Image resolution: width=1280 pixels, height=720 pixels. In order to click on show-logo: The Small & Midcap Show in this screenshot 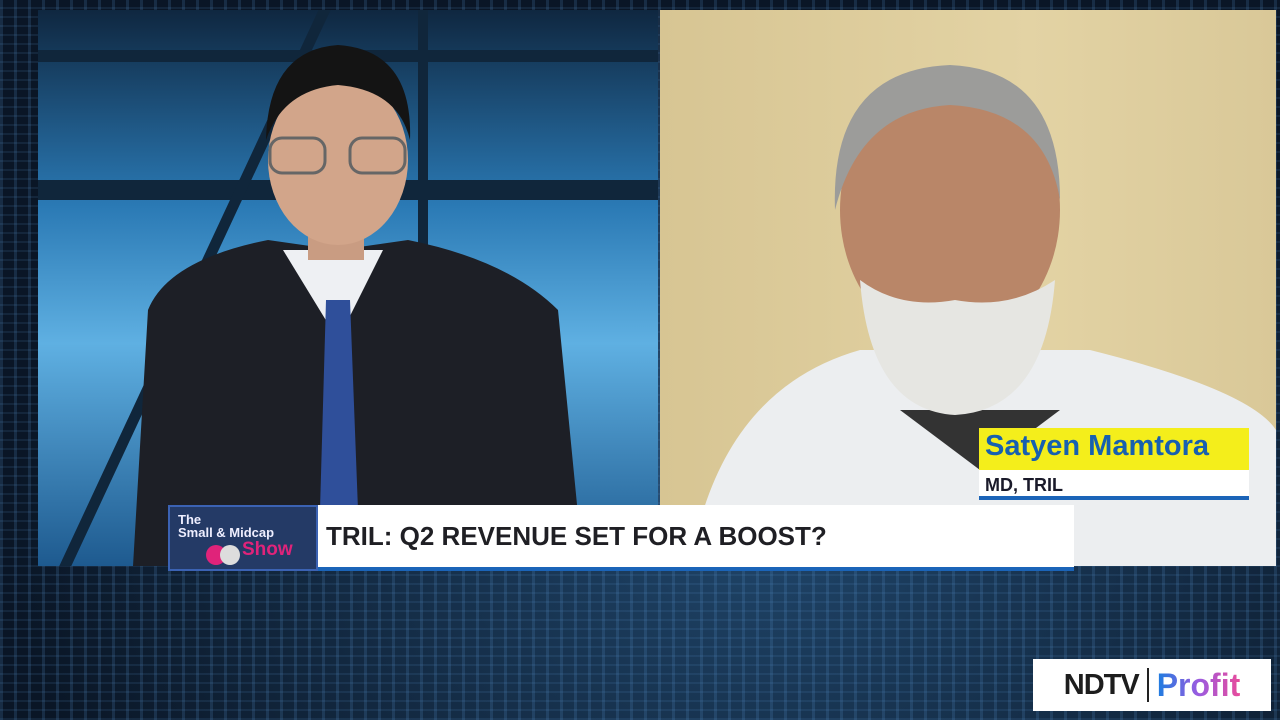, I will do `click(243, 538)`.